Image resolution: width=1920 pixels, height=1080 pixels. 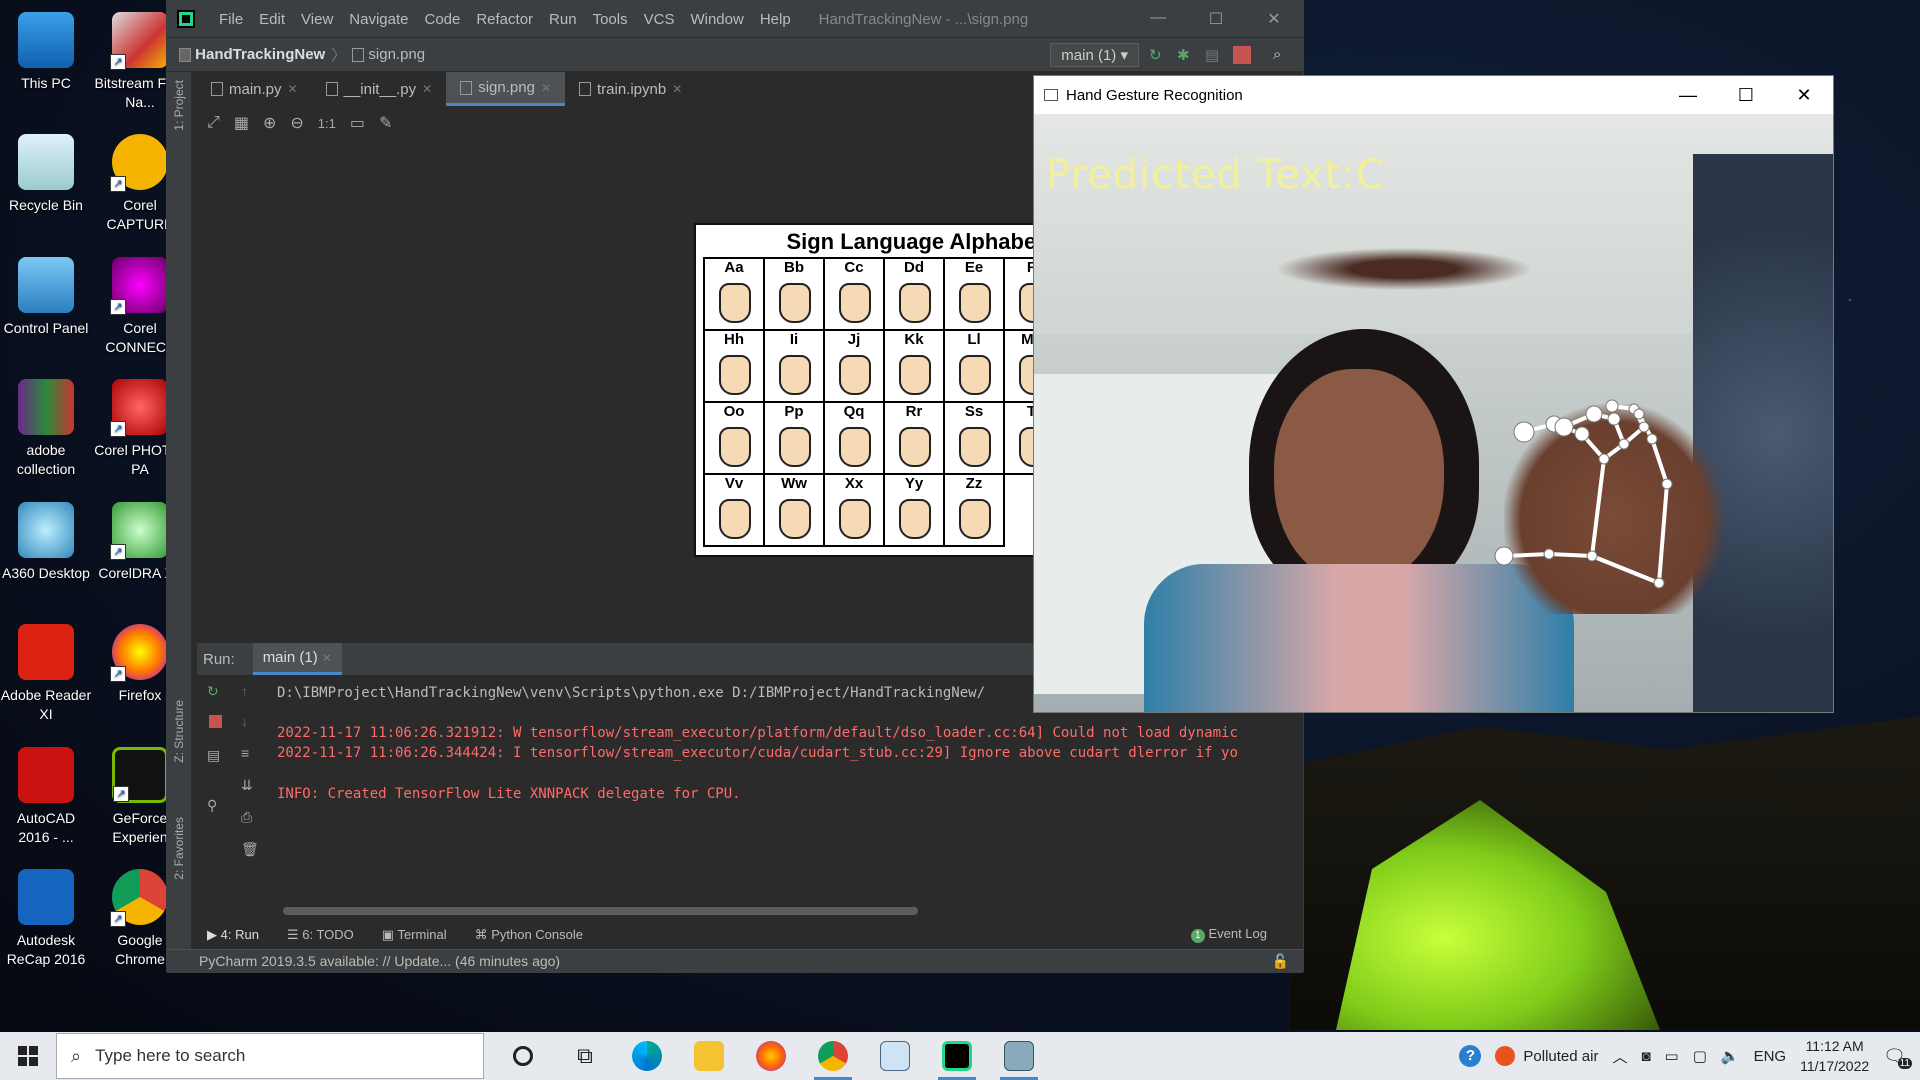 What do you see at coordinates (709, 1056) in the screenshot?
I see `taskbar-file-explorer` at bounding box center [709, 1056].